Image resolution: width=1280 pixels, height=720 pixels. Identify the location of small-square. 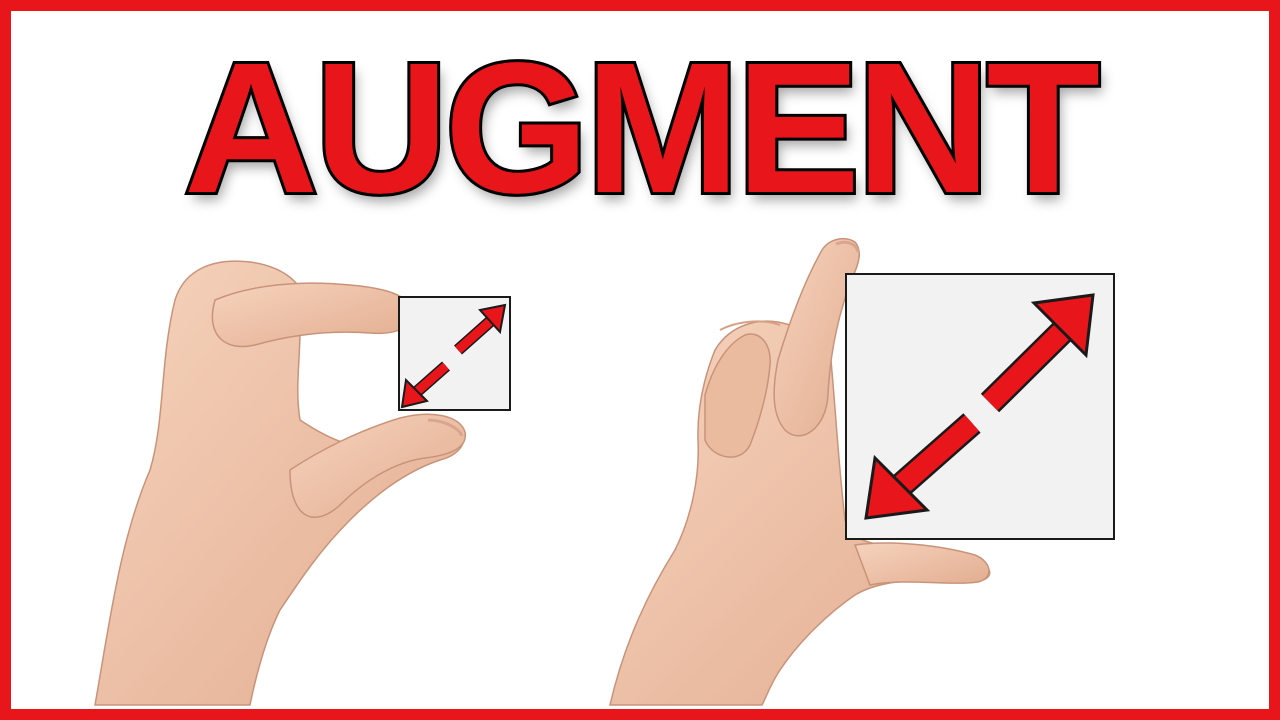
(454, 353).